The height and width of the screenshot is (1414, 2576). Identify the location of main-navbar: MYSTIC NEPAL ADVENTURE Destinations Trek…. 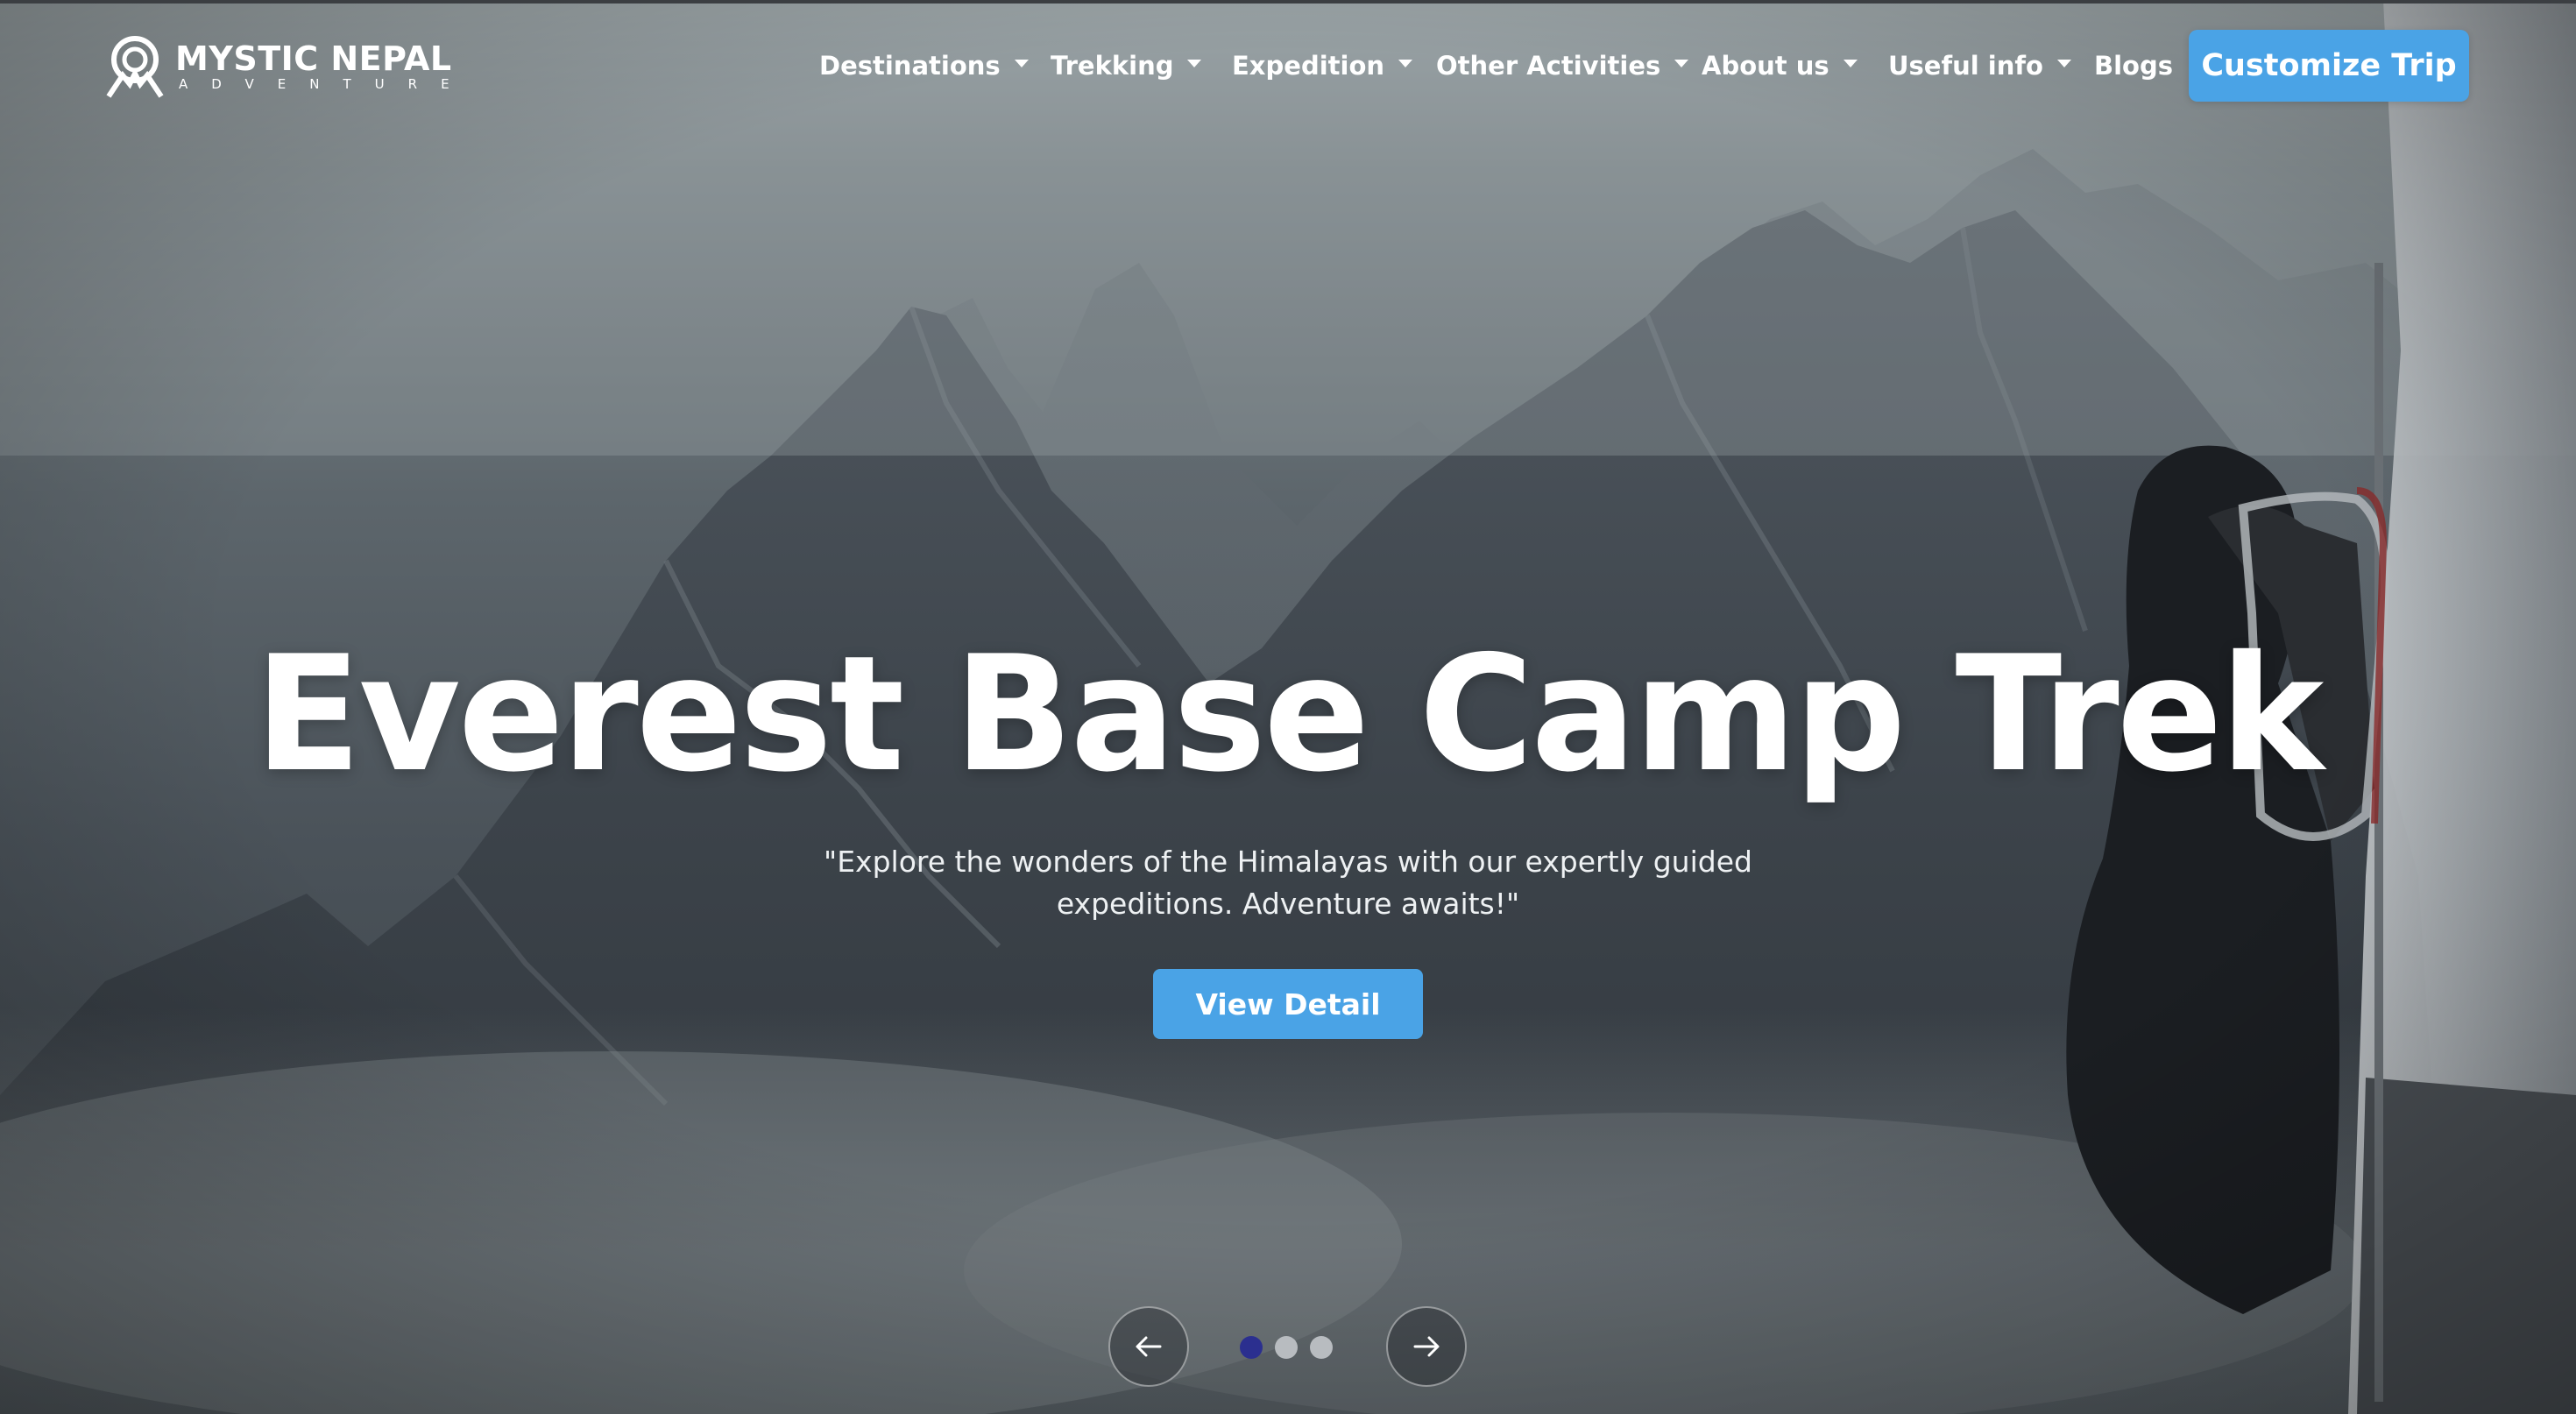
(1288, 65).